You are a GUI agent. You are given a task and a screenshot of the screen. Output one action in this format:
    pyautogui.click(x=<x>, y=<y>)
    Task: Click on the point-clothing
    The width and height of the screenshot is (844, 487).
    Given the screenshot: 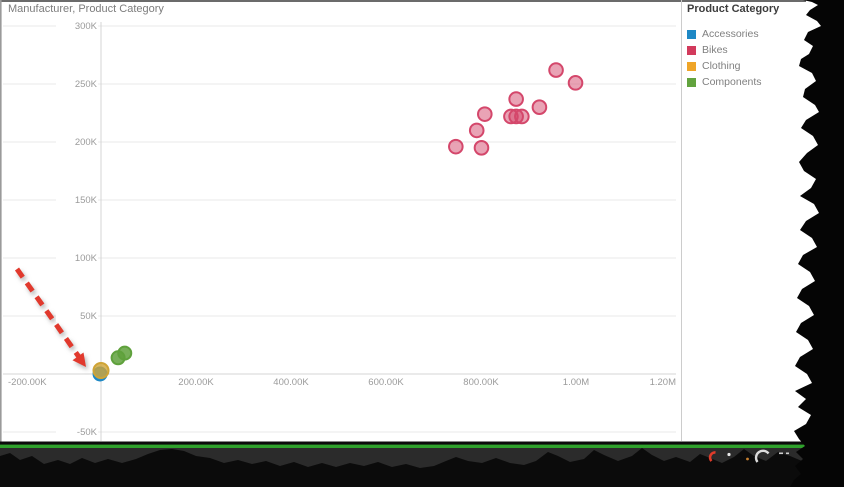 What is the action you would take?
    pyautogui.click(x=101, y=371)
    